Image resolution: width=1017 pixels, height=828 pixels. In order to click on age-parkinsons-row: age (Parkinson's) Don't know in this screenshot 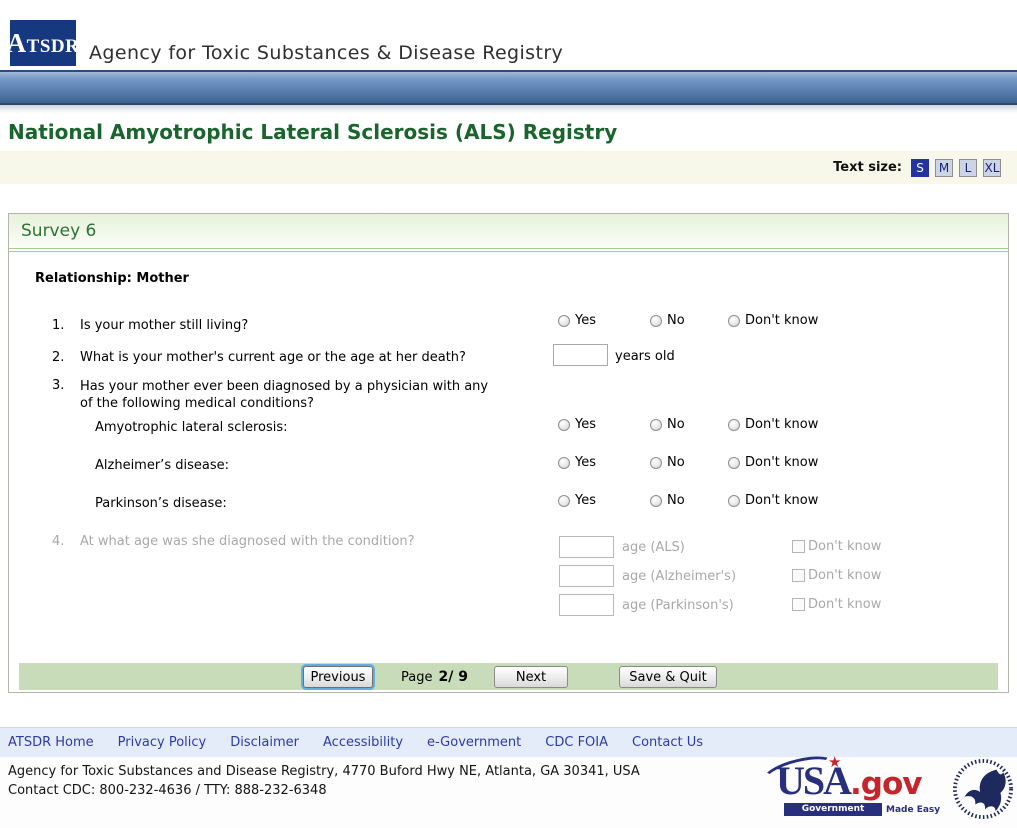, I will do `click(508, 607)`.